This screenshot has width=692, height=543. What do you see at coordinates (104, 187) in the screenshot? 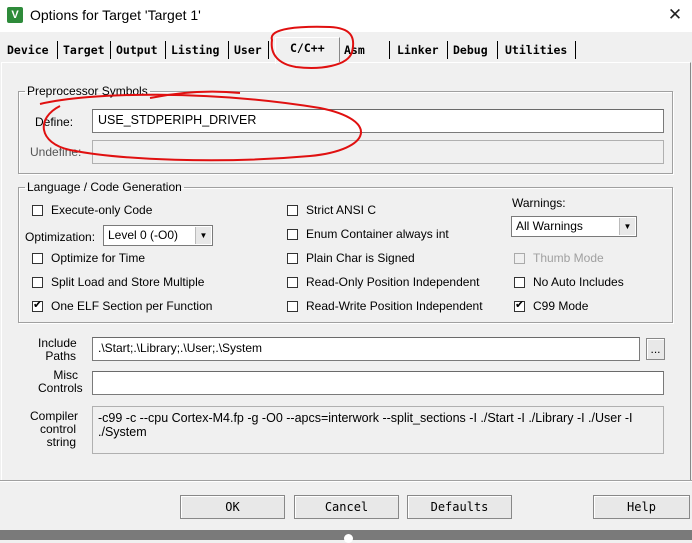
I see `code-generation-legend: Language / Code Generation` at bounding box center [104, 187].